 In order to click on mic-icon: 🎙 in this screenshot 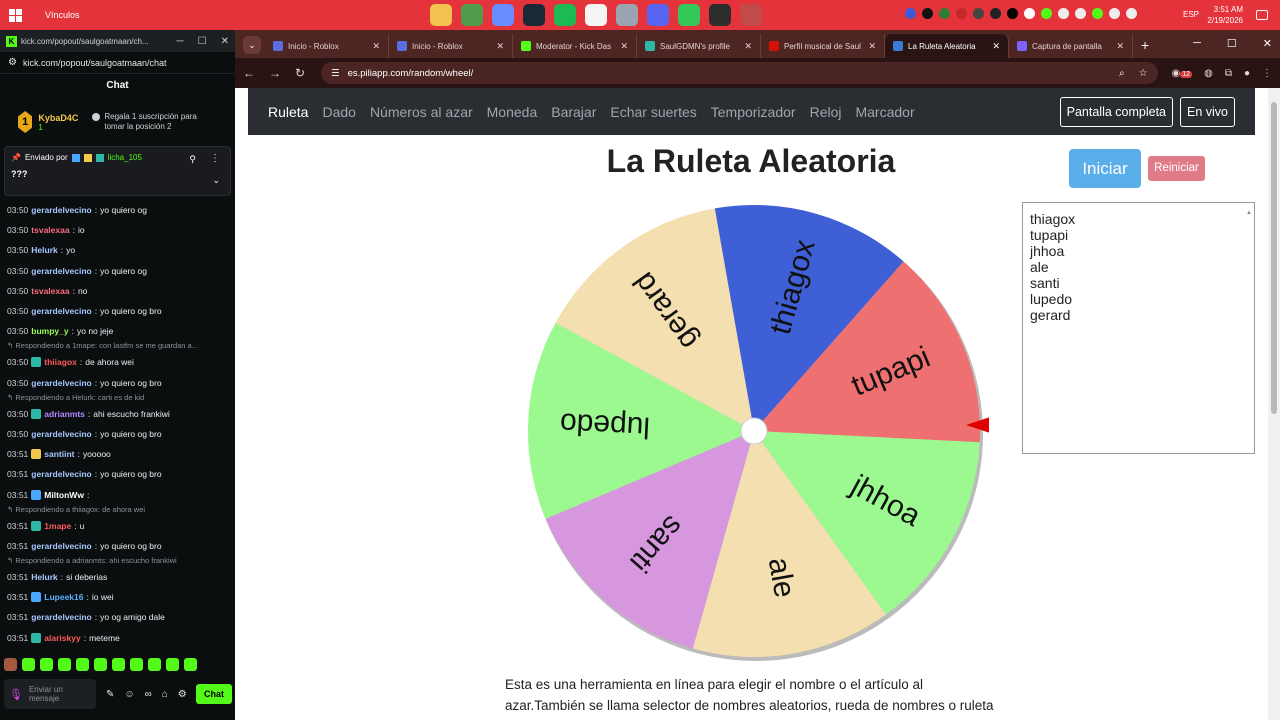, I will do `click(16, 694)`.